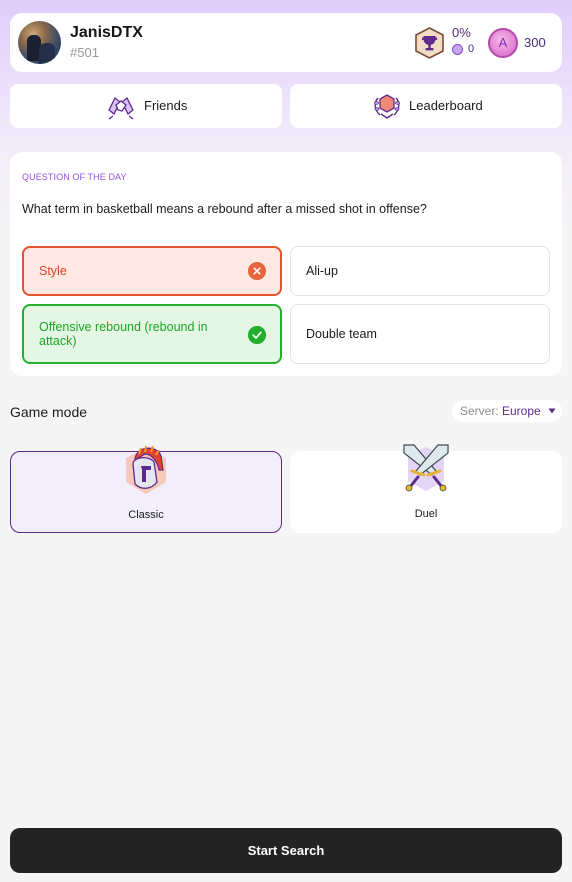 This screenshot has height=882, width=572. I want to click on answer-label: Double team, so click(341, 334).